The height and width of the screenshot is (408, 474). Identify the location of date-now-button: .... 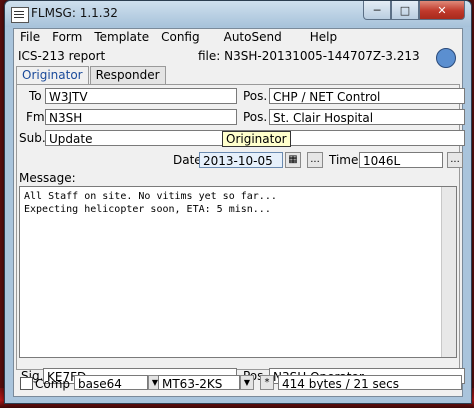
(315, 160).